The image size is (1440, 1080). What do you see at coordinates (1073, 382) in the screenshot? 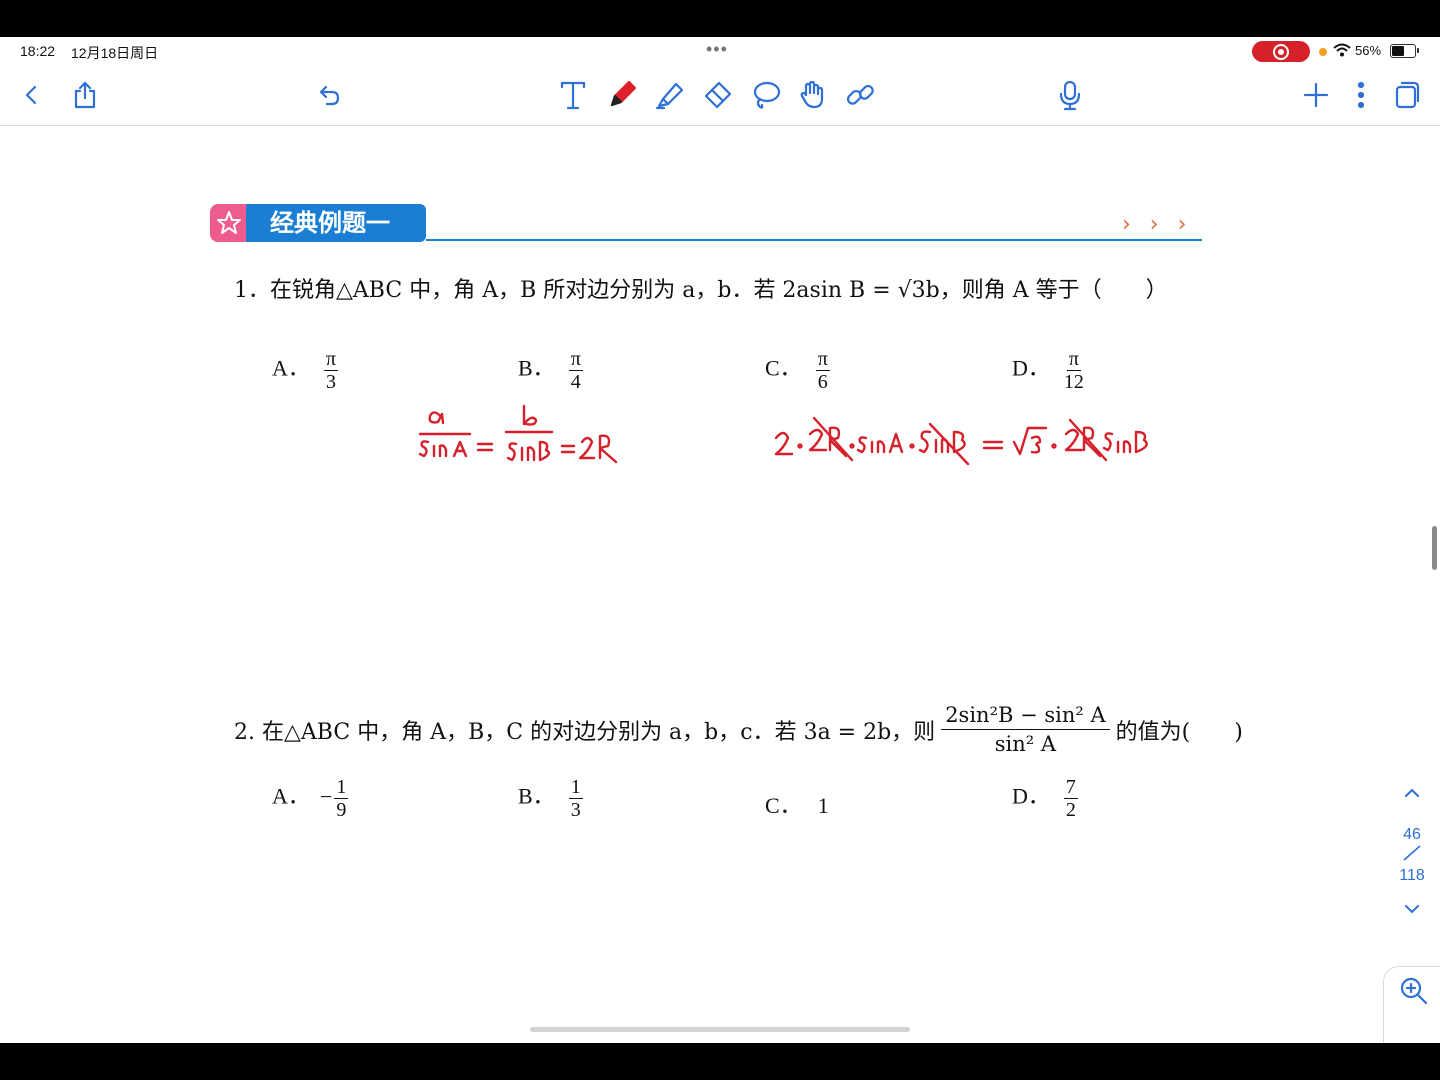
I see `denominator: 12` at bounding box center [1073, 382].